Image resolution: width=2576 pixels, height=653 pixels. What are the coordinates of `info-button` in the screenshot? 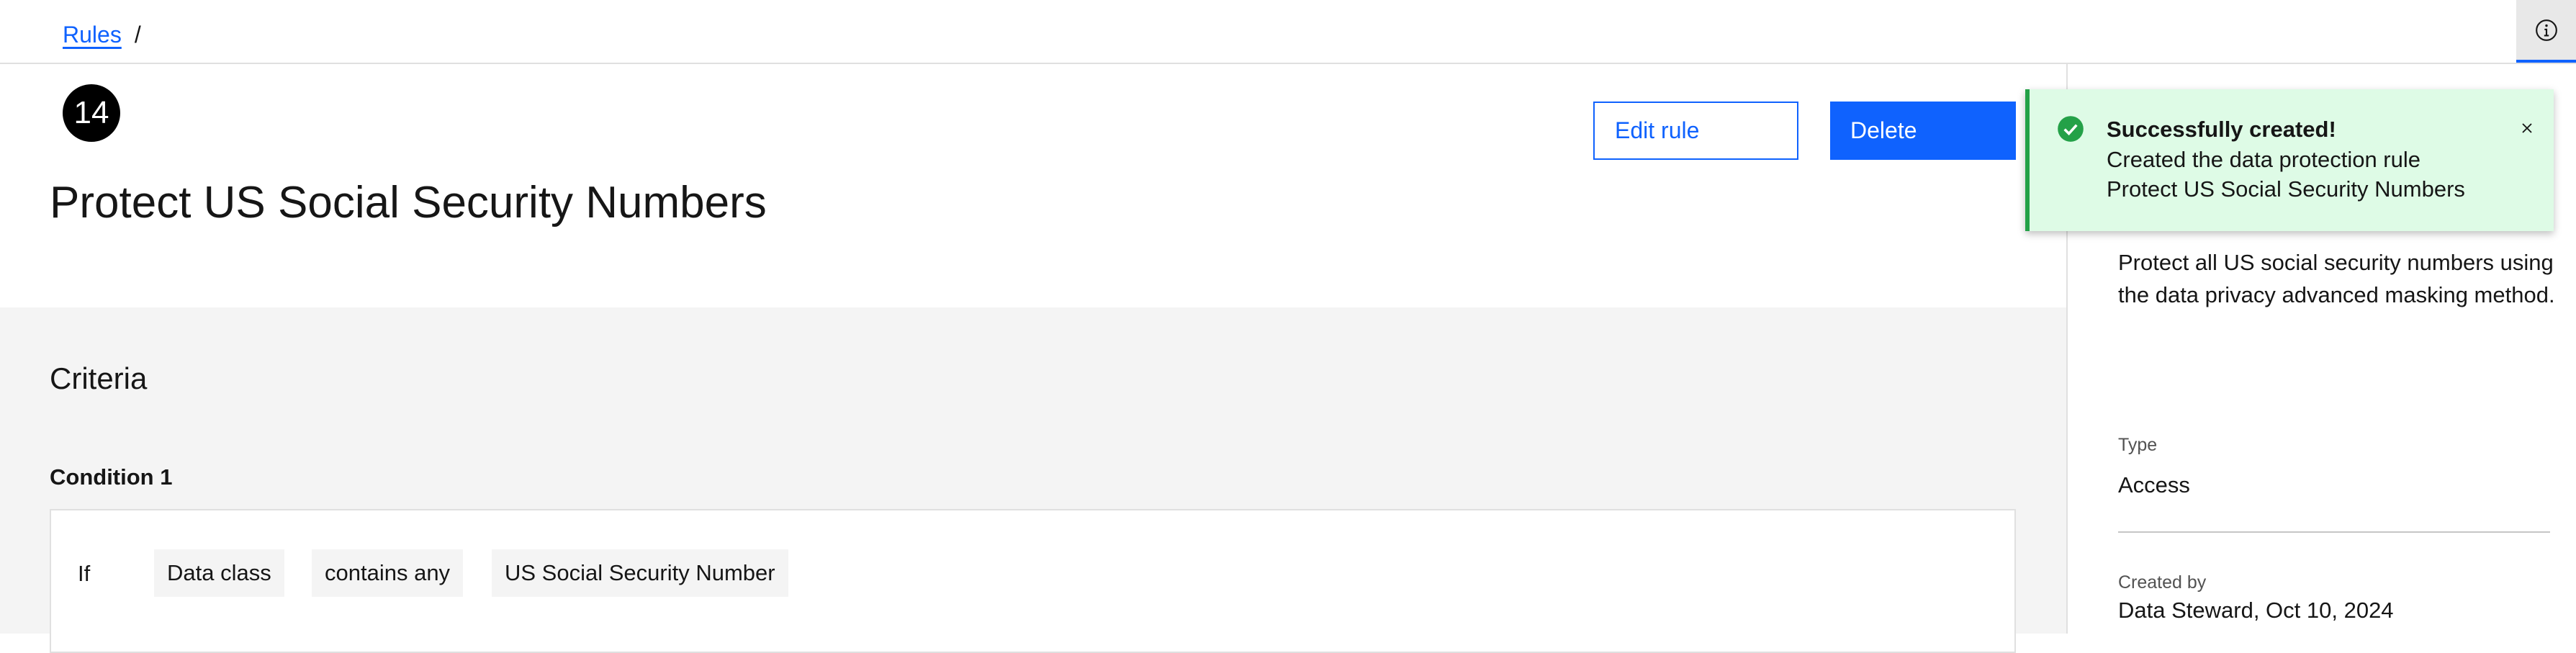 It's located at (2546, 31).